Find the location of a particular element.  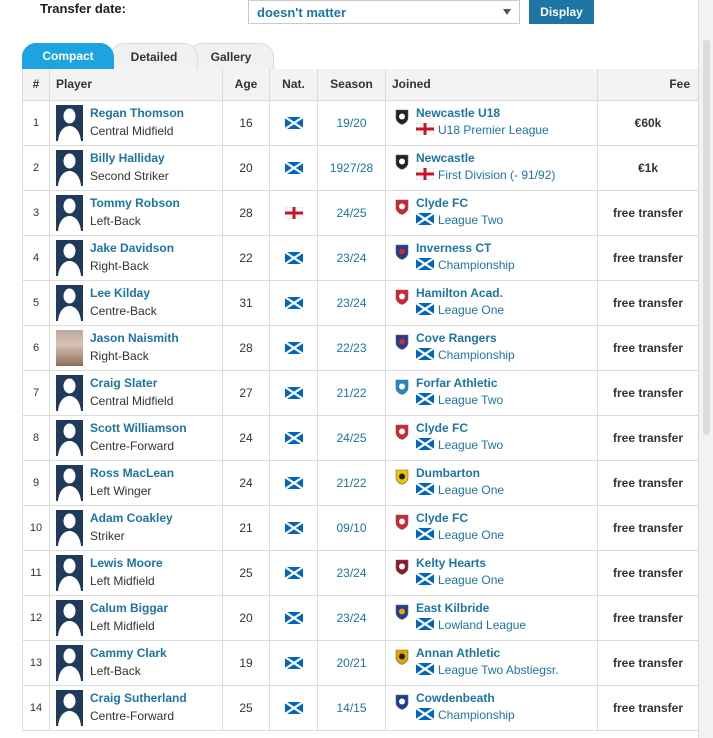

season-cell: 19/20 is located at coordinates (351, 123).